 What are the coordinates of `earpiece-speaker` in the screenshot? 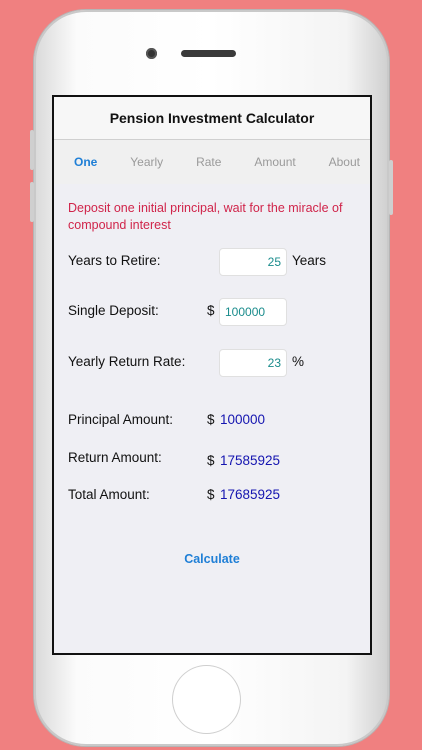 It's located at (208, 53).